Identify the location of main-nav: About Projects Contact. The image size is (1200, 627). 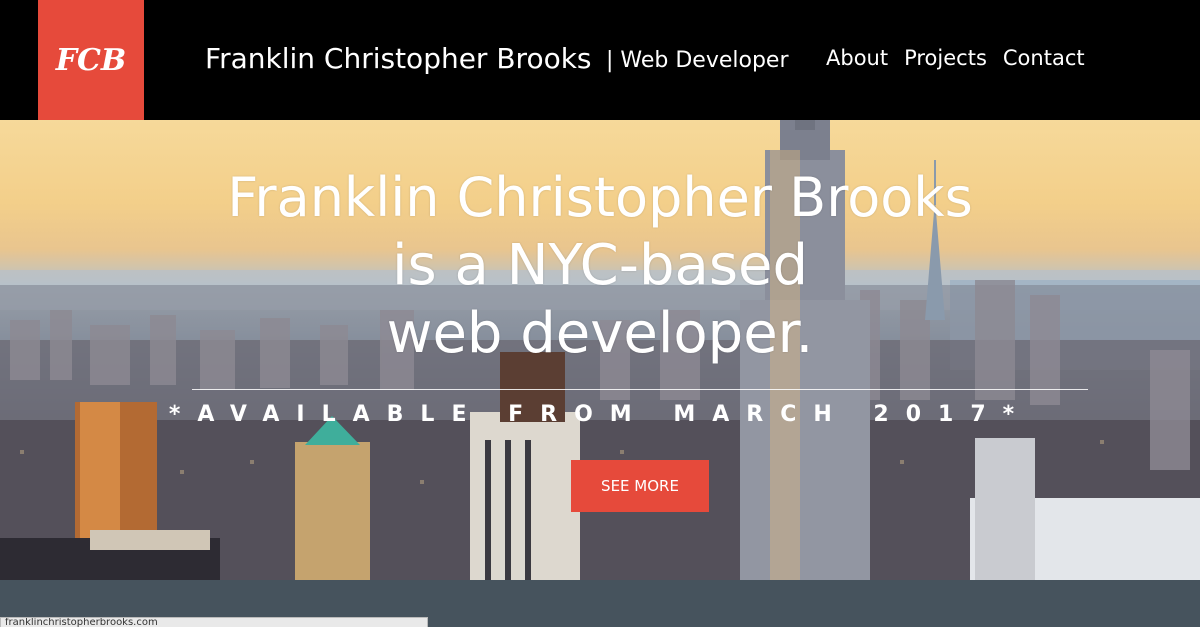
(955, 58).